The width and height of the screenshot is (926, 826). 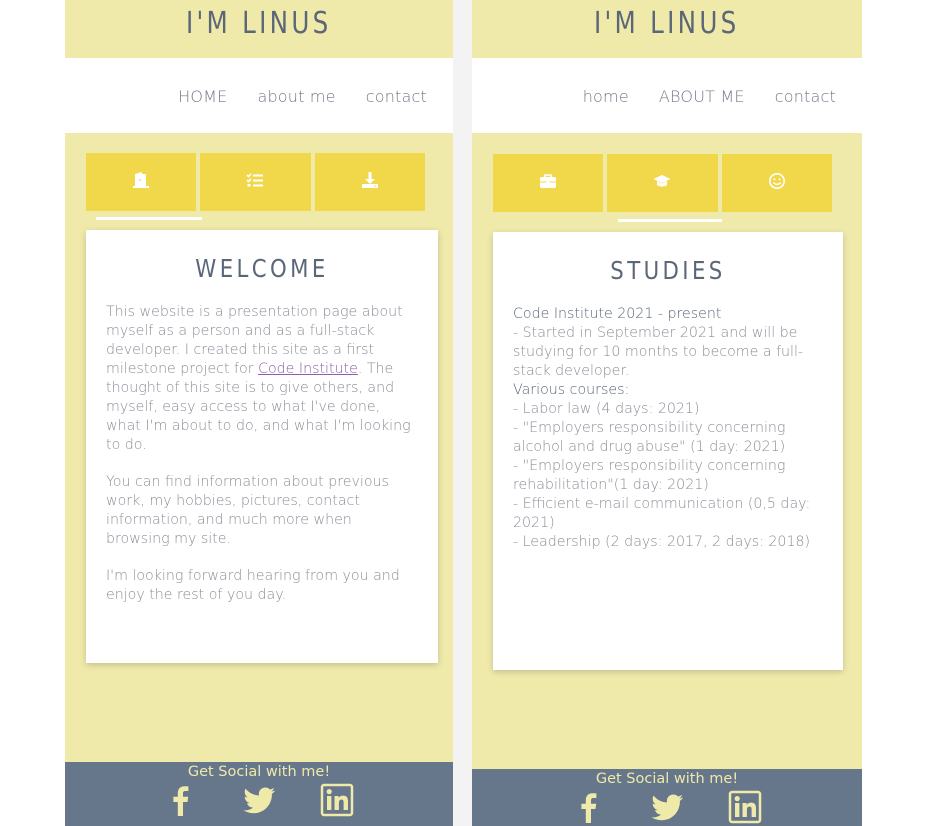 I want to click on tab-work, so click(x=548, y=183).